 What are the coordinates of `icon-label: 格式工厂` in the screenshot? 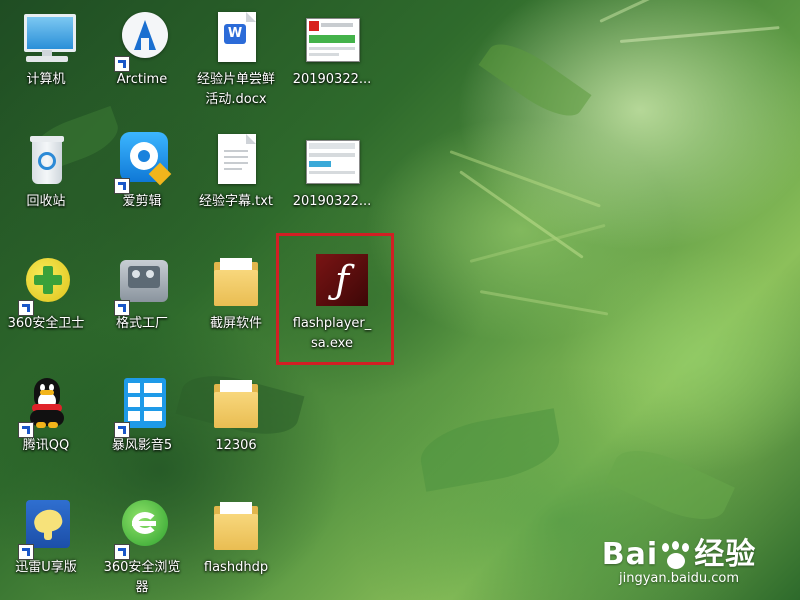 It's located at (141, 323).